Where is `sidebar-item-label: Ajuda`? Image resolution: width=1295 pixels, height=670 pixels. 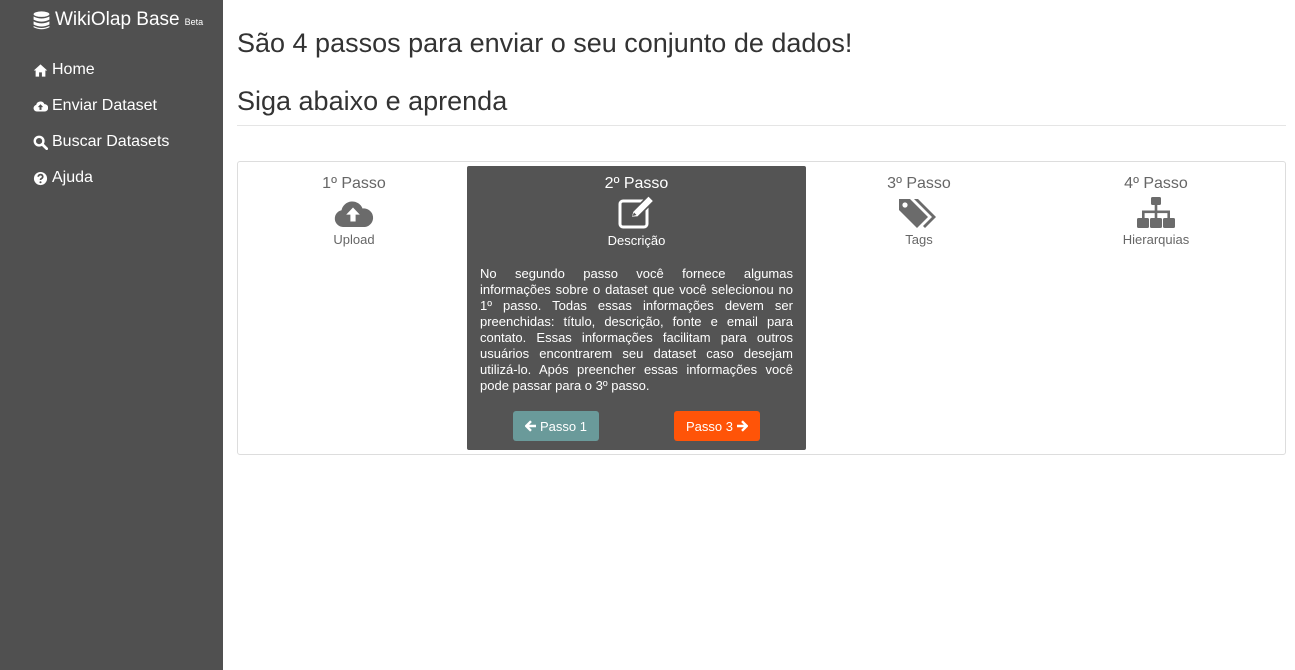 sidebar-item-label: Ajuda is located at coordinates (72, 177).